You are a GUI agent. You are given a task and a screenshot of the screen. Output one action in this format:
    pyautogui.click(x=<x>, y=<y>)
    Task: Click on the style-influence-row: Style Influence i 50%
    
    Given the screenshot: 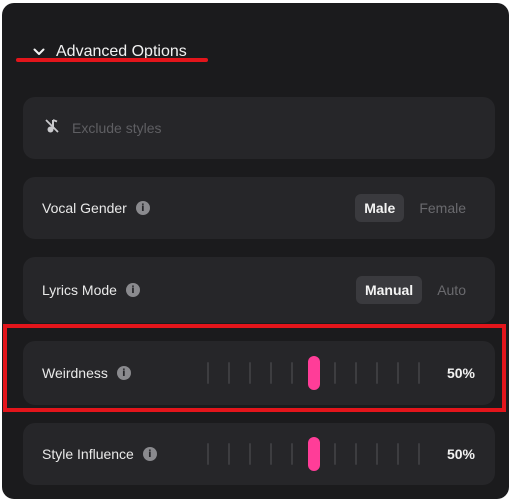 What is the action you would take?
    pyautogui.click(x=259, y=454)
    